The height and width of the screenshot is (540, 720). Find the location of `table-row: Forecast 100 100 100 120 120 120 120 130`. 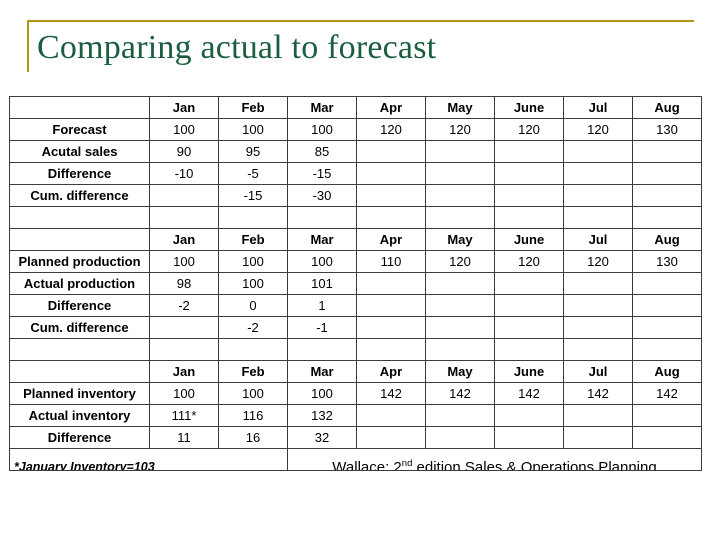

table-row: Forecast 100 100 100 120 120 120 120 130 is located at coordinates (355, 129).